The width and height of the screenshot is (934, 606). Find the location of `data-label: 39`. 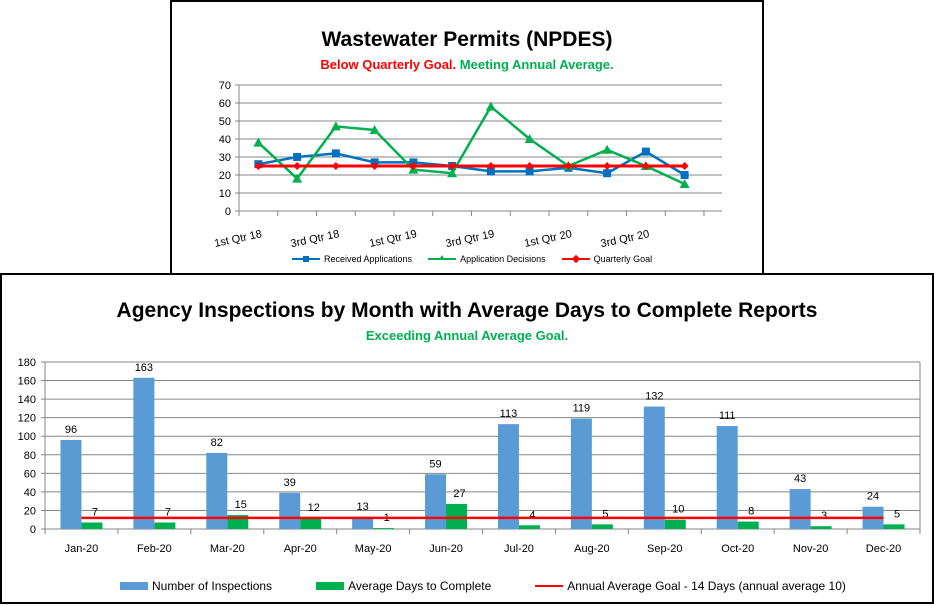

data-label: 39 is located at coordinates (290, 483).